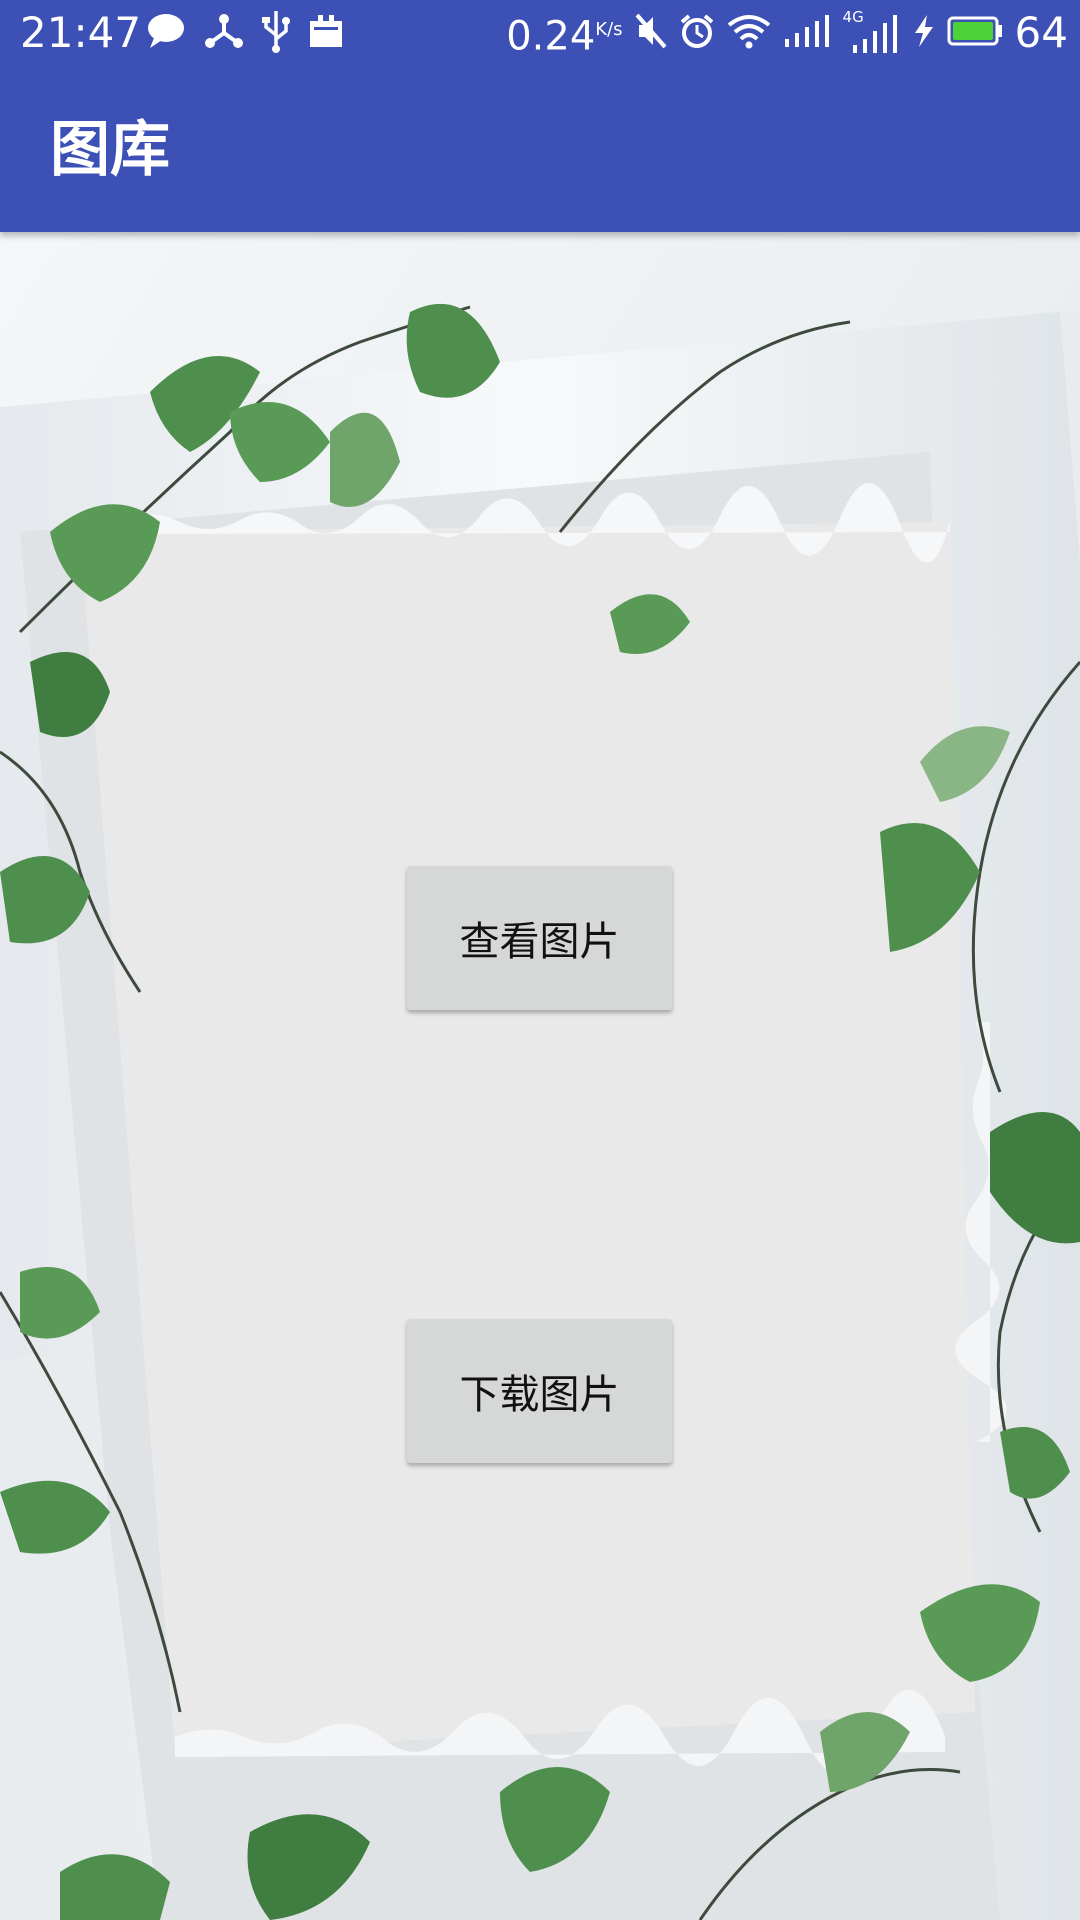 This screenshot has height=1920, width=1080. I want to click on system-icons: 0.24K/s 4G 64, so click(787, 33).